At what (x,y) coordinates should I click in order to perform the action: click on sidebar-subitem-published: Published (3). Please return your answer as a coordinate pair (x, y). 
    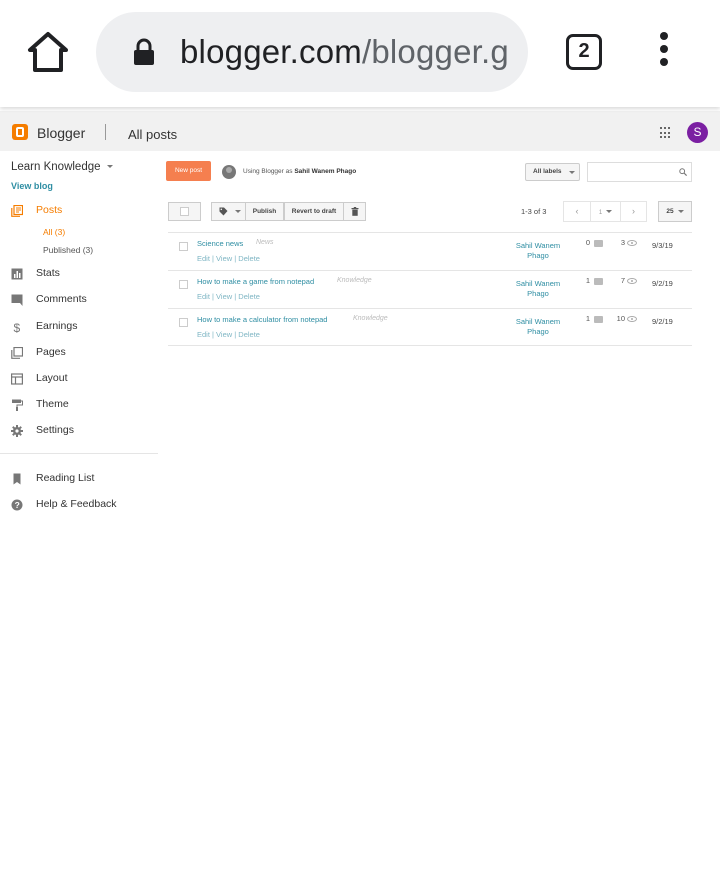
    Looking at the image, I should click on (68, 250).